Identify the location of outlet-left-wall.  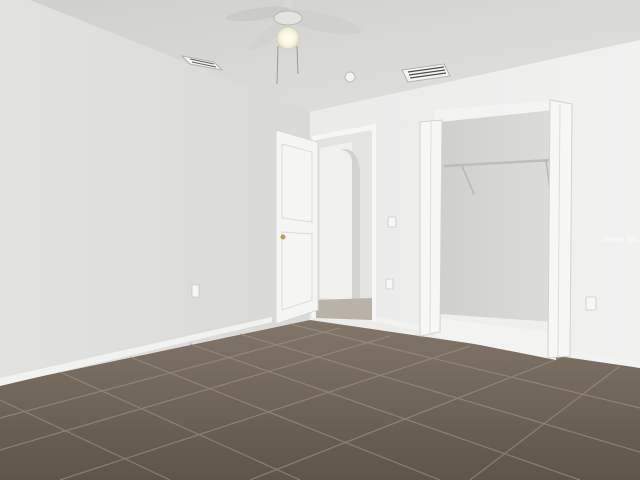
(195, 291).